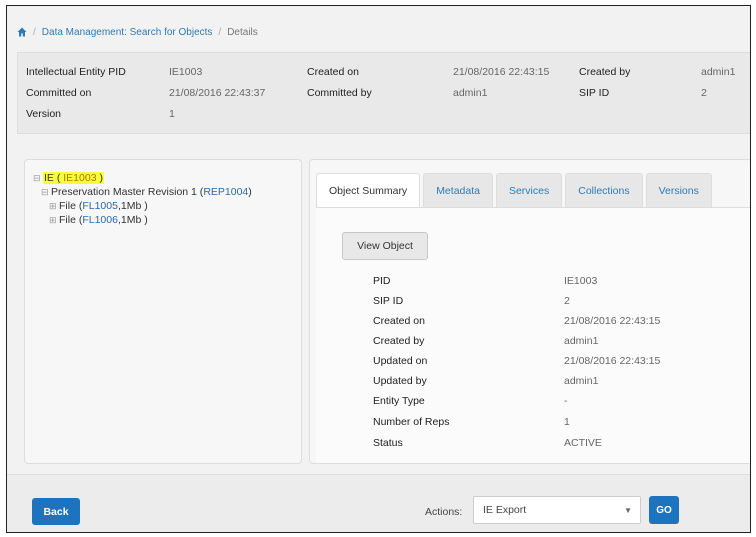 The width and height of the screenshot is (756, 537). What do you see at coordinates (385, 246) in the screenshot?
I see `view-object-button: View Object` at bounding box center [385, 246].